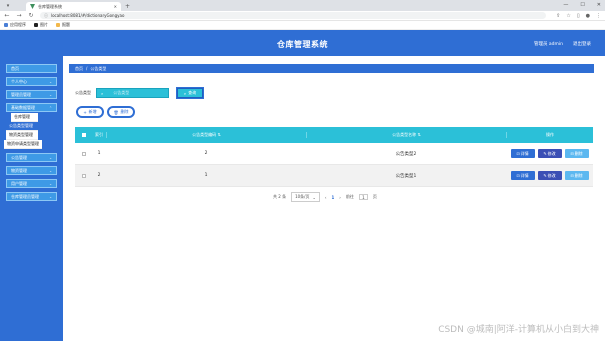 The image size is (605, 341). I want to click on detail-icon: ⊡, so click(518, 175).